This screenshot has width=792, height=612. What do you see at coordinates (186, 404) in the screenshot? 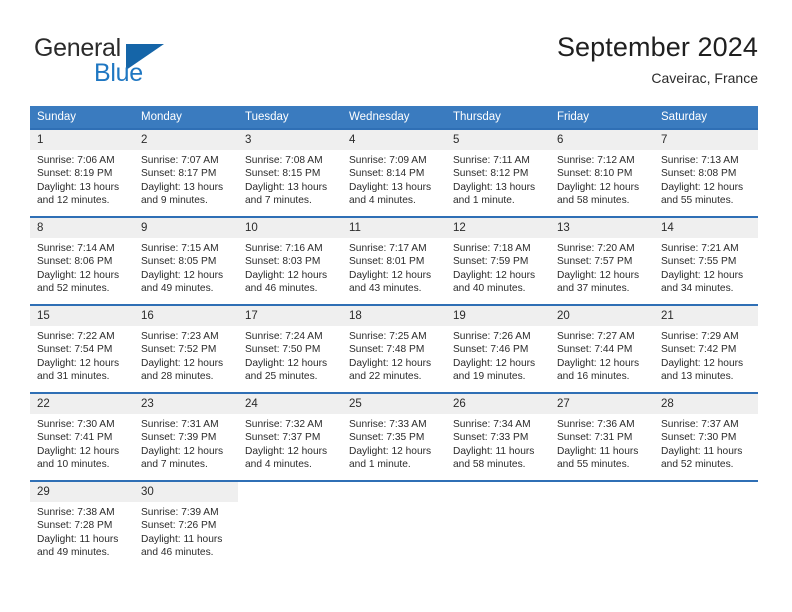
I see `day-number: 23` at bounding box center [186, 404].